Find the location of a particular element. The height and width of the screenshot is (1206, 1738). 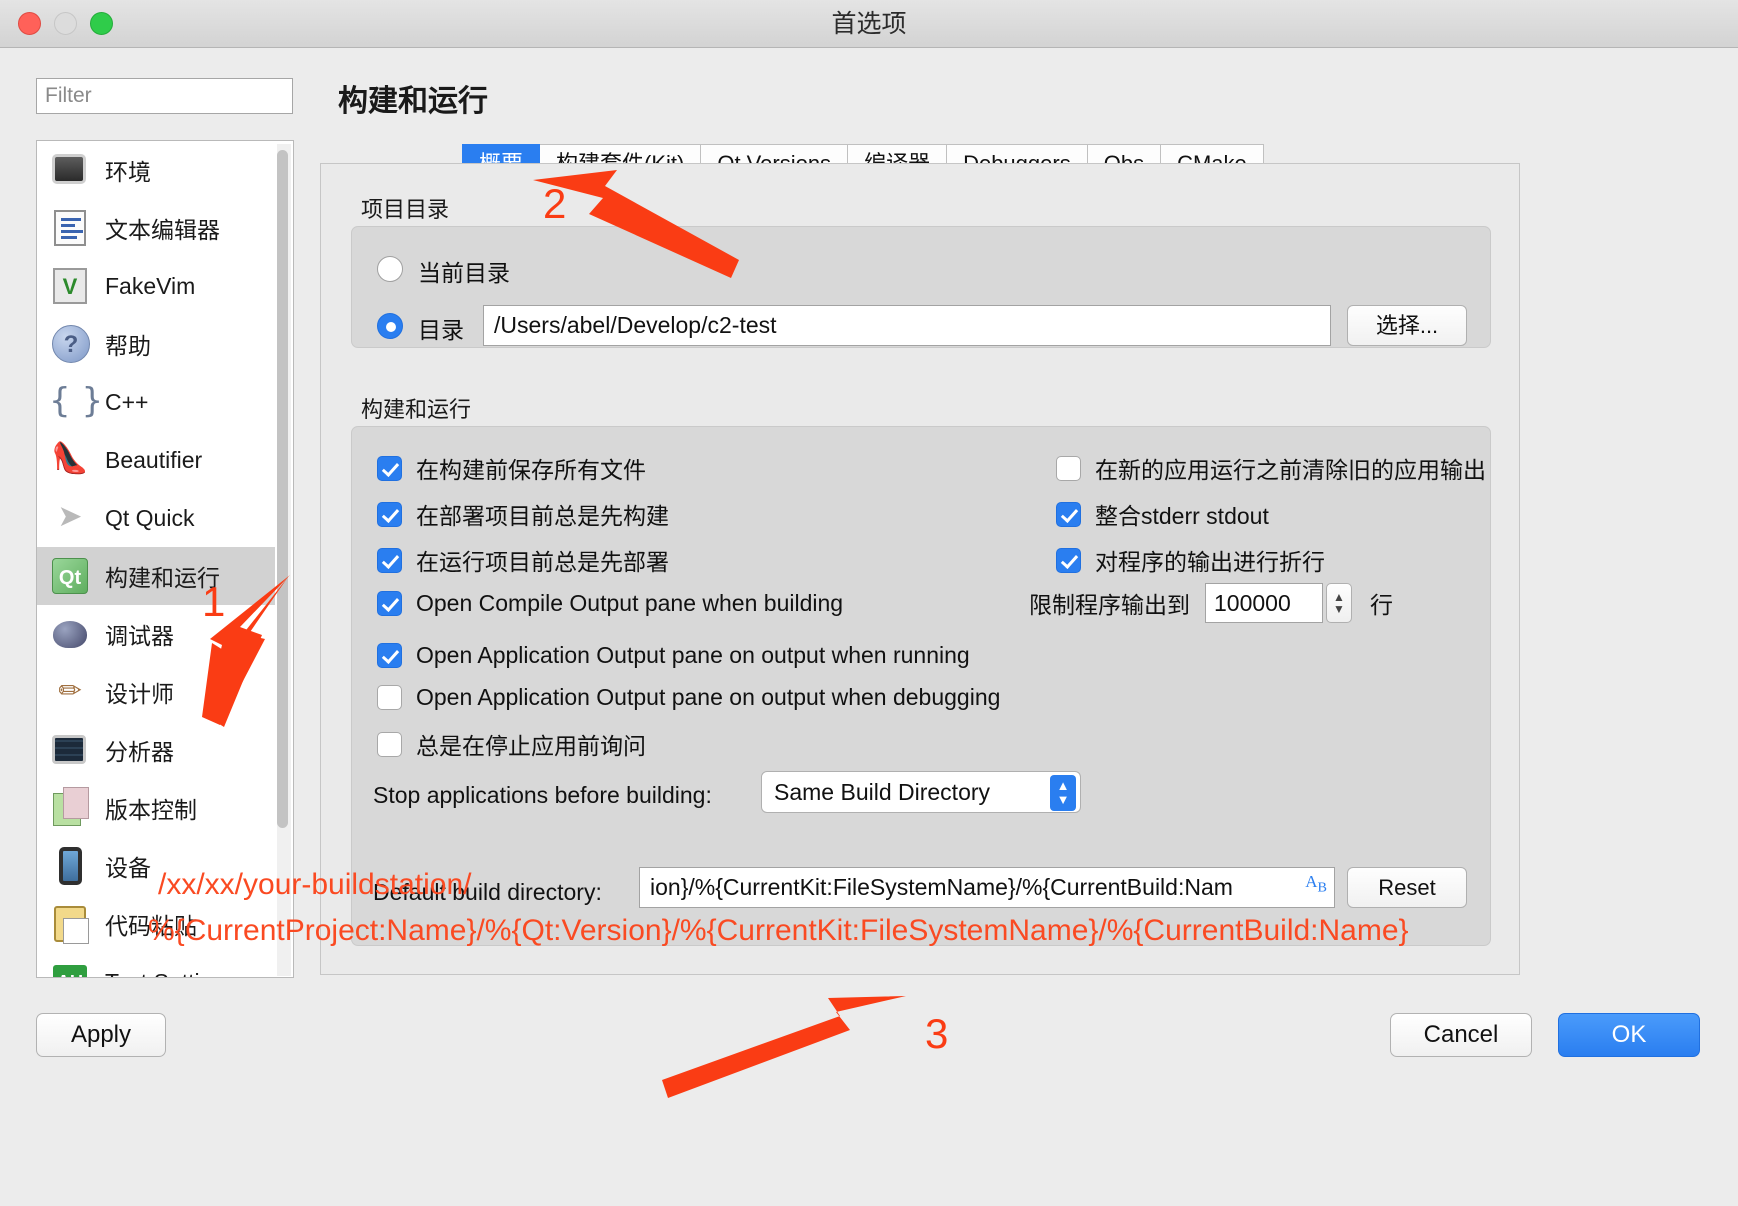

radio-directory is located at coordinates (390, 326).